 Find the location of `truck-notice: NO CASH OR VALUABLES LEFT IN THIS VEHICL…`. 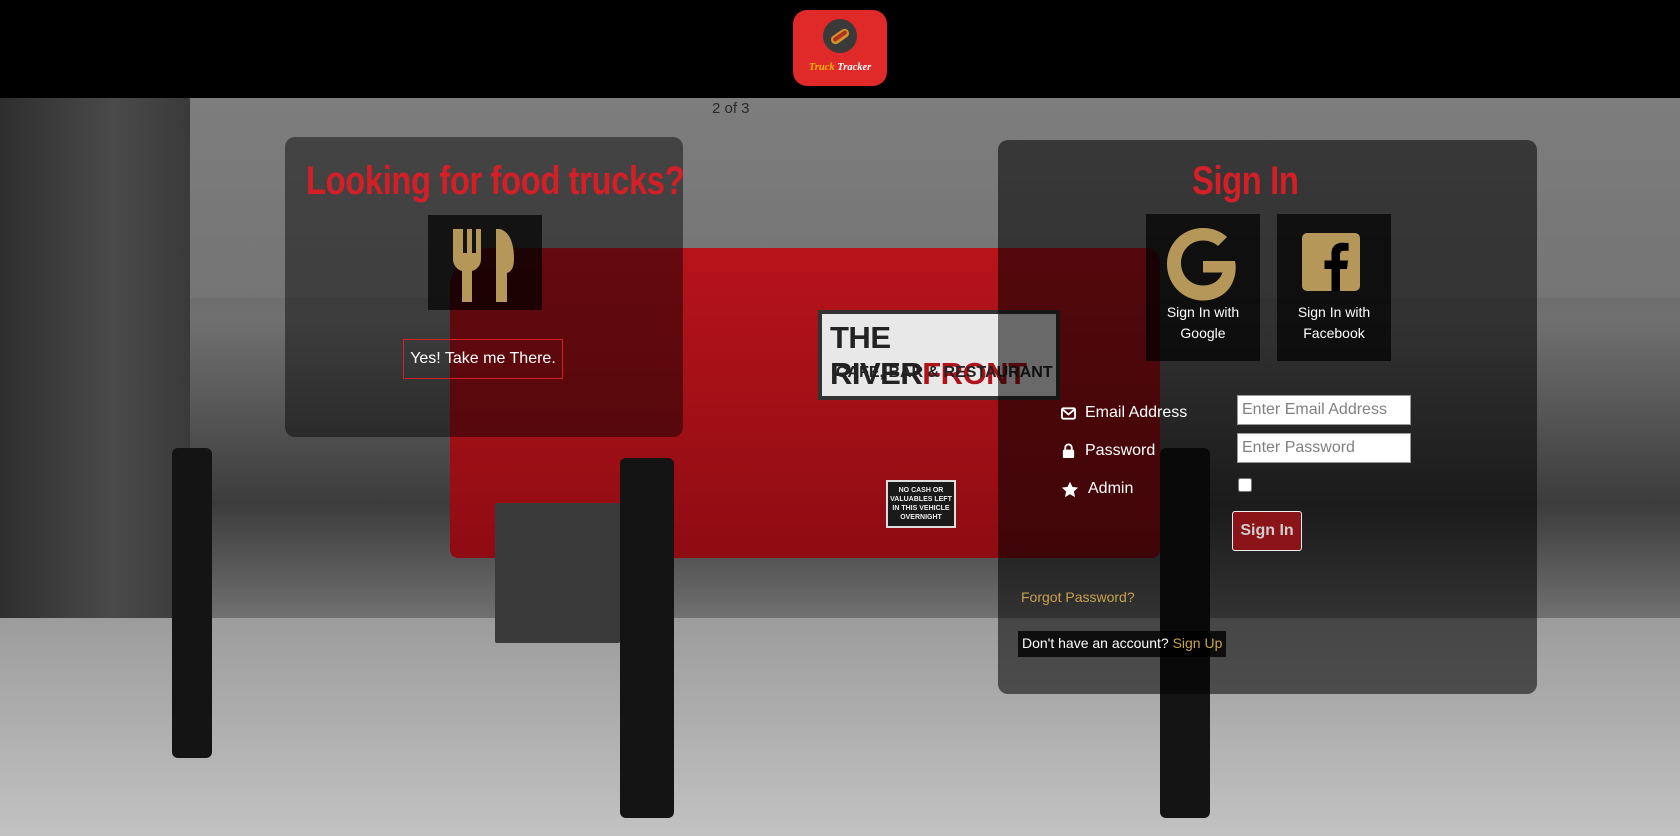

truck-notice: NO CASH OR VALUABLES LEFT IN THIS VEHICL… is located at coordinates (921, 504).